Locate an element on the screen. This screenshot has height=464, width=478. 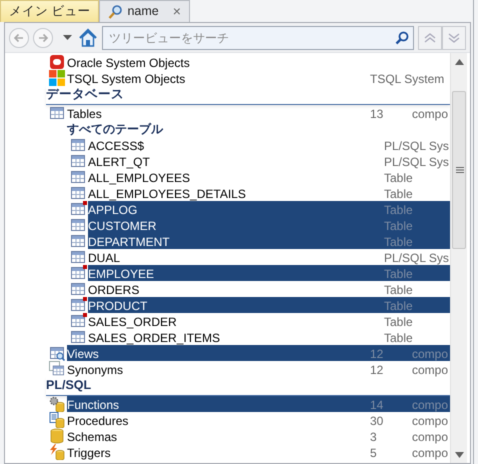
scroll-up-icon is located at coordinates (459, 62).